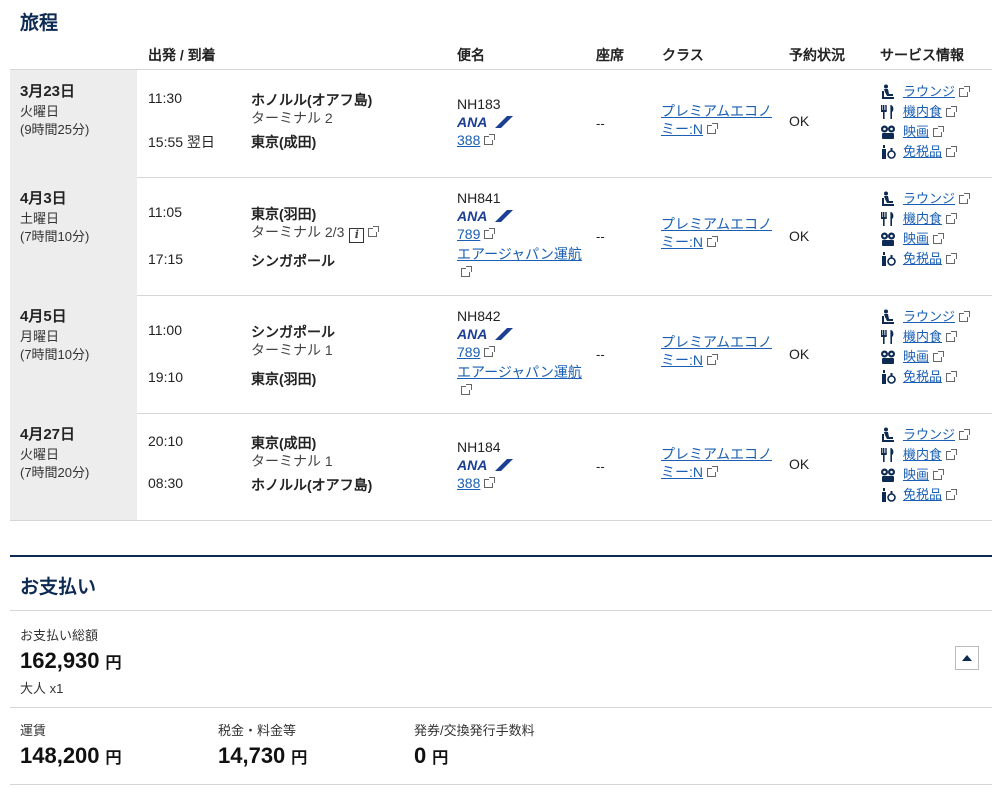 This screenshot has width=1000, height=788. Describe the element at coordinates (683, 55) in the screenshot. I see `header-class: クラス` at that location.